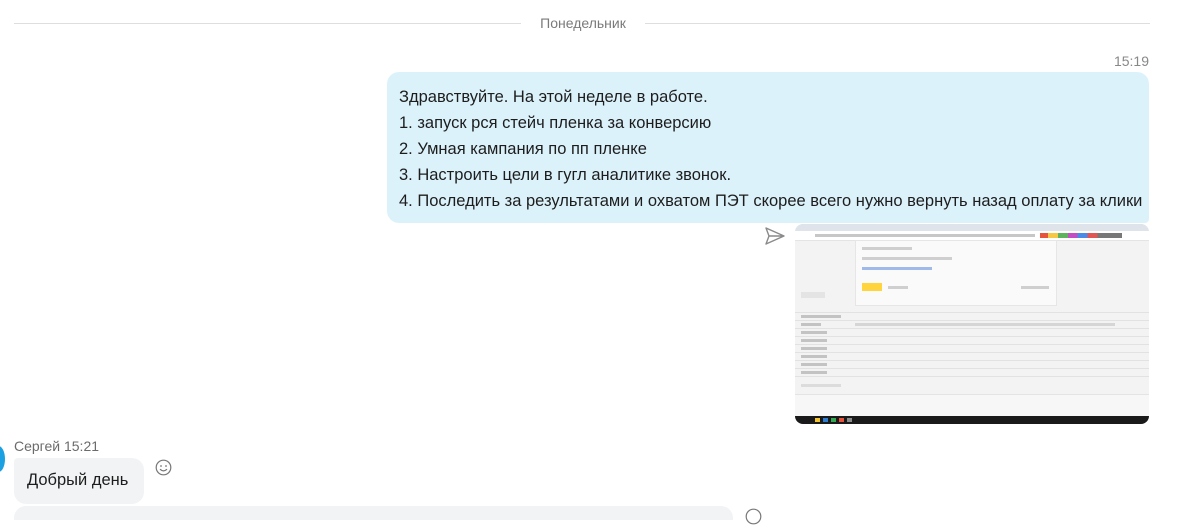 The width and height of the screenshot is (1200, 525). I want to click on avatar, so click(2, 459).